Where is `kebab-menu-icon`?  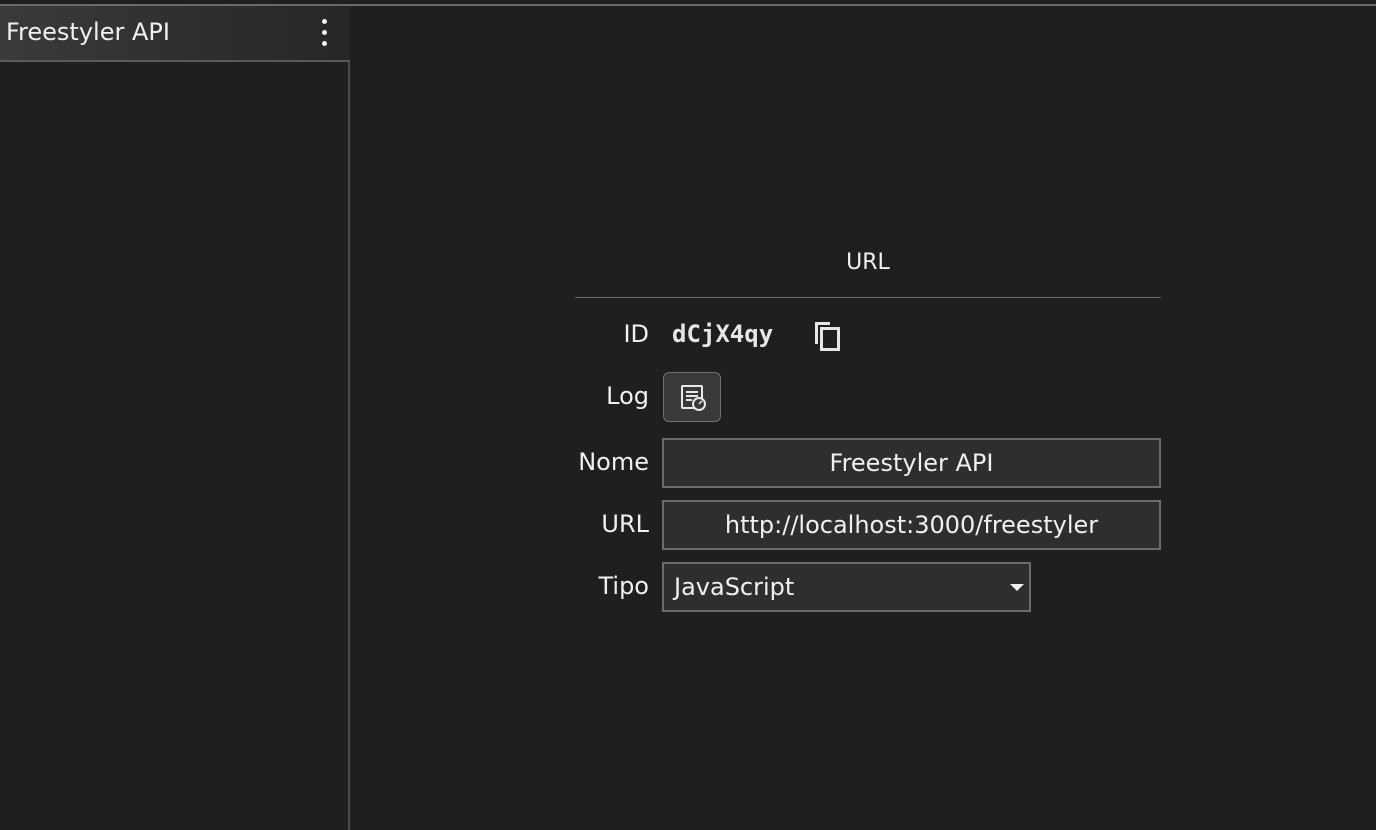 kebab-menu-icon is located at coordinates (324, 33).